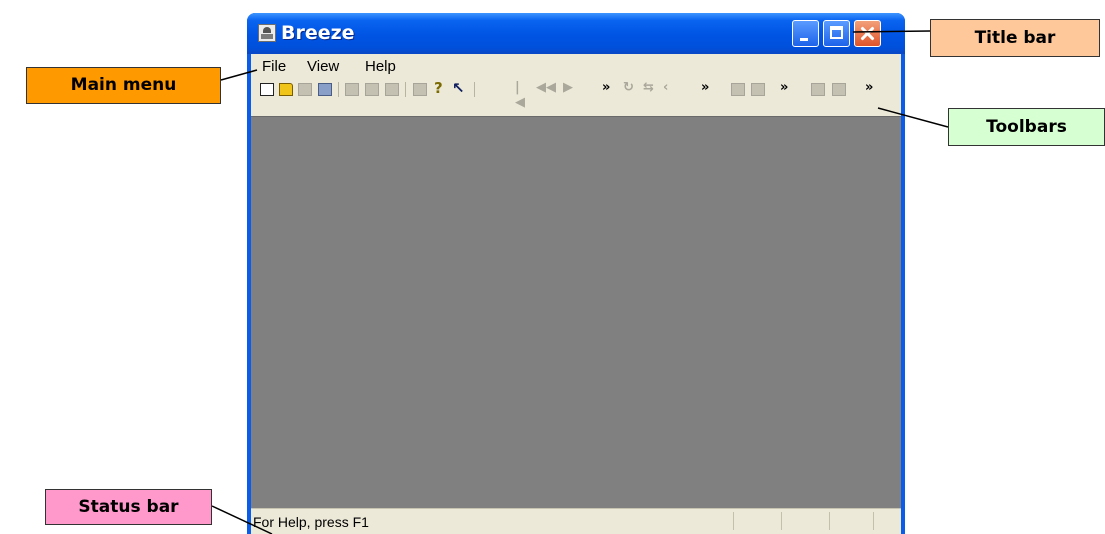 This screenshot has width=1105, height=534. What do you see at coordinates (274, 66) in the screenshot?
I see `menu-file: File` at bounding box center [274, 66].